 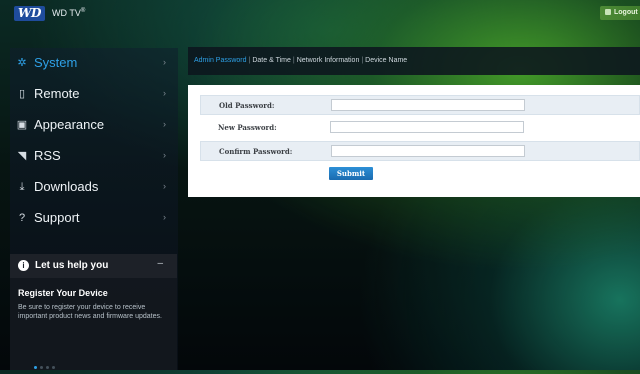 What do you see at coordinates (56, 62) in the screenshot?
I see `sidebar-item-label: System` at bounding box center [56, 62].